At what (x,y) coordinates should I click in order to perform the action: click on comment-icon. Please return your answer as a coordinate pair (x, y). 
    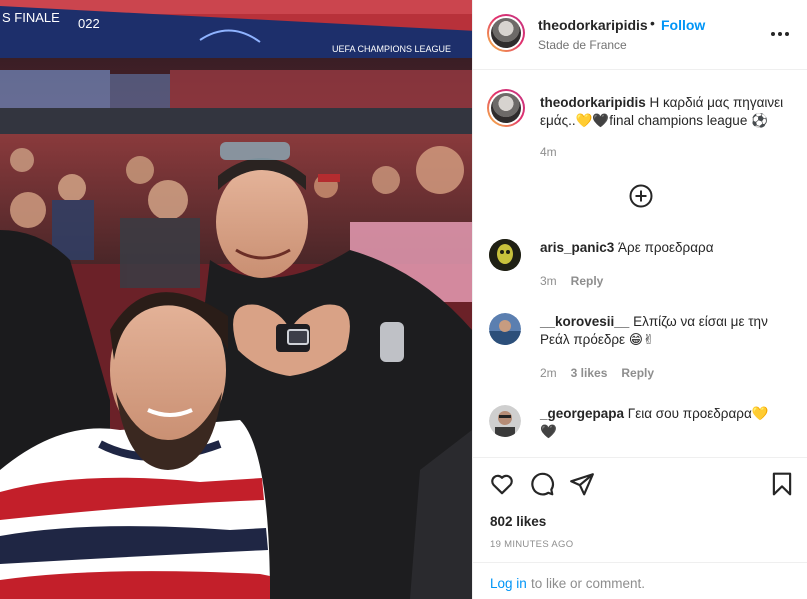
    Looking at the image, I should click on (542, 484).